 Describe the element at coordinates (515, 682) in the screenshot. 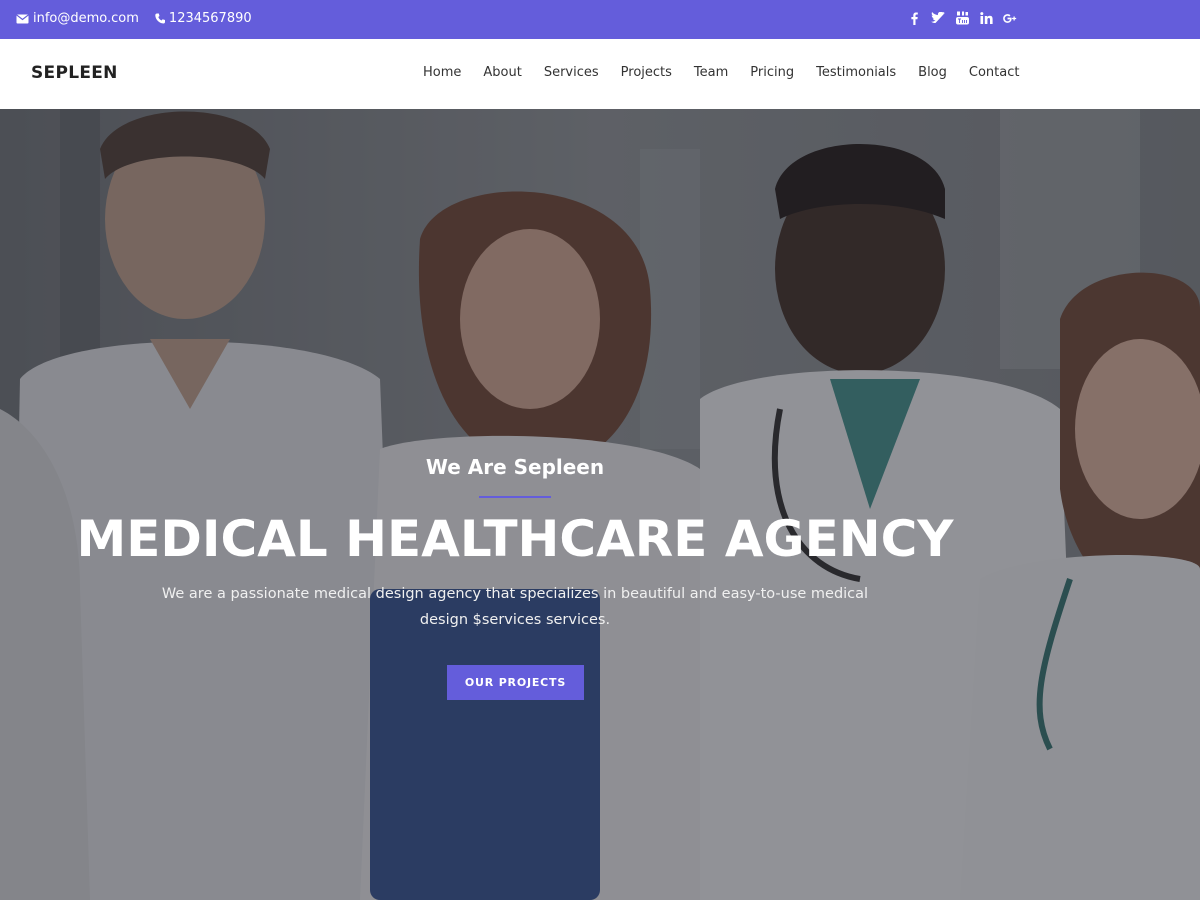

I see `our-projects-button: OUR PROJECTS` at that location.